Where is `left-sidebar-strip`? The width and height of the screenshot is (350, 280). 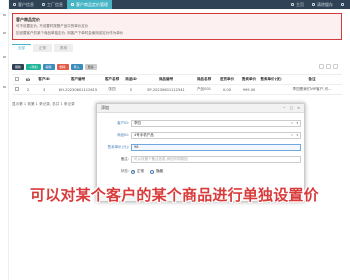
left-sidebar-strip is located at coordinates (4, 140).